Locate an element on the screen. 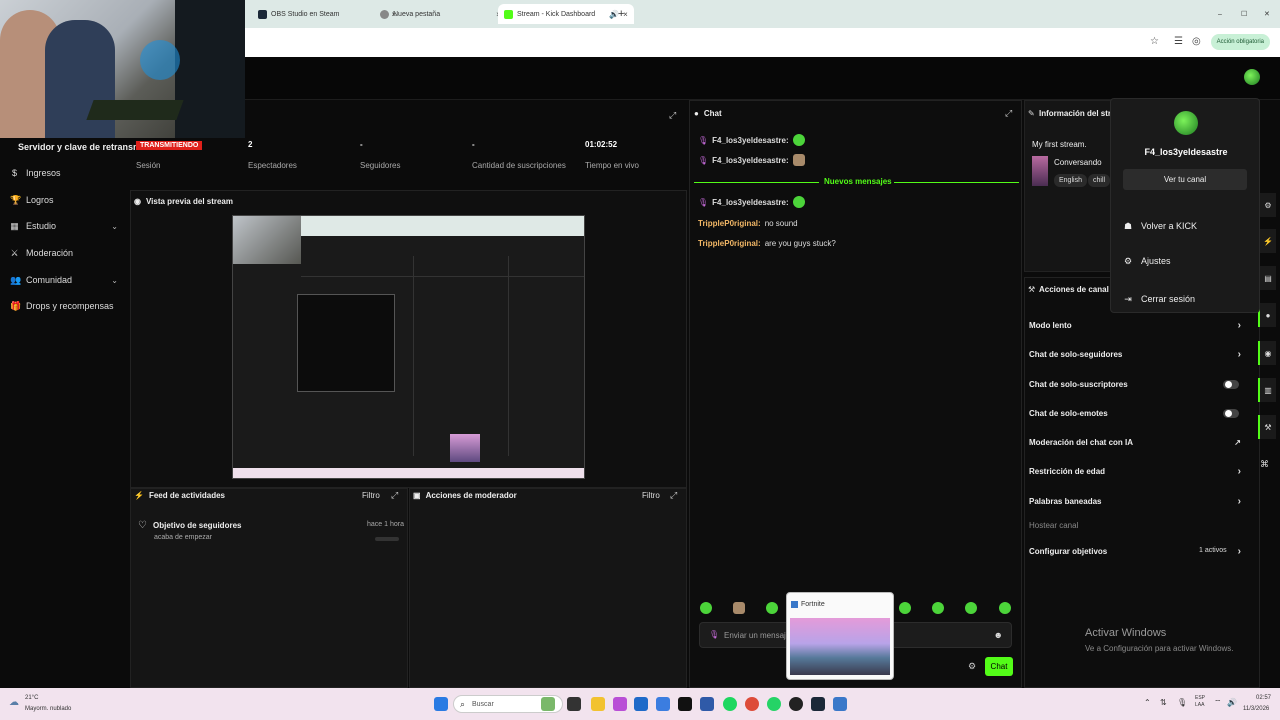 The width and height of the screenshot is (1280, 720). sidebar-item-drops: 🎁 Drops y recompensas is located at coordinates (66, 306).